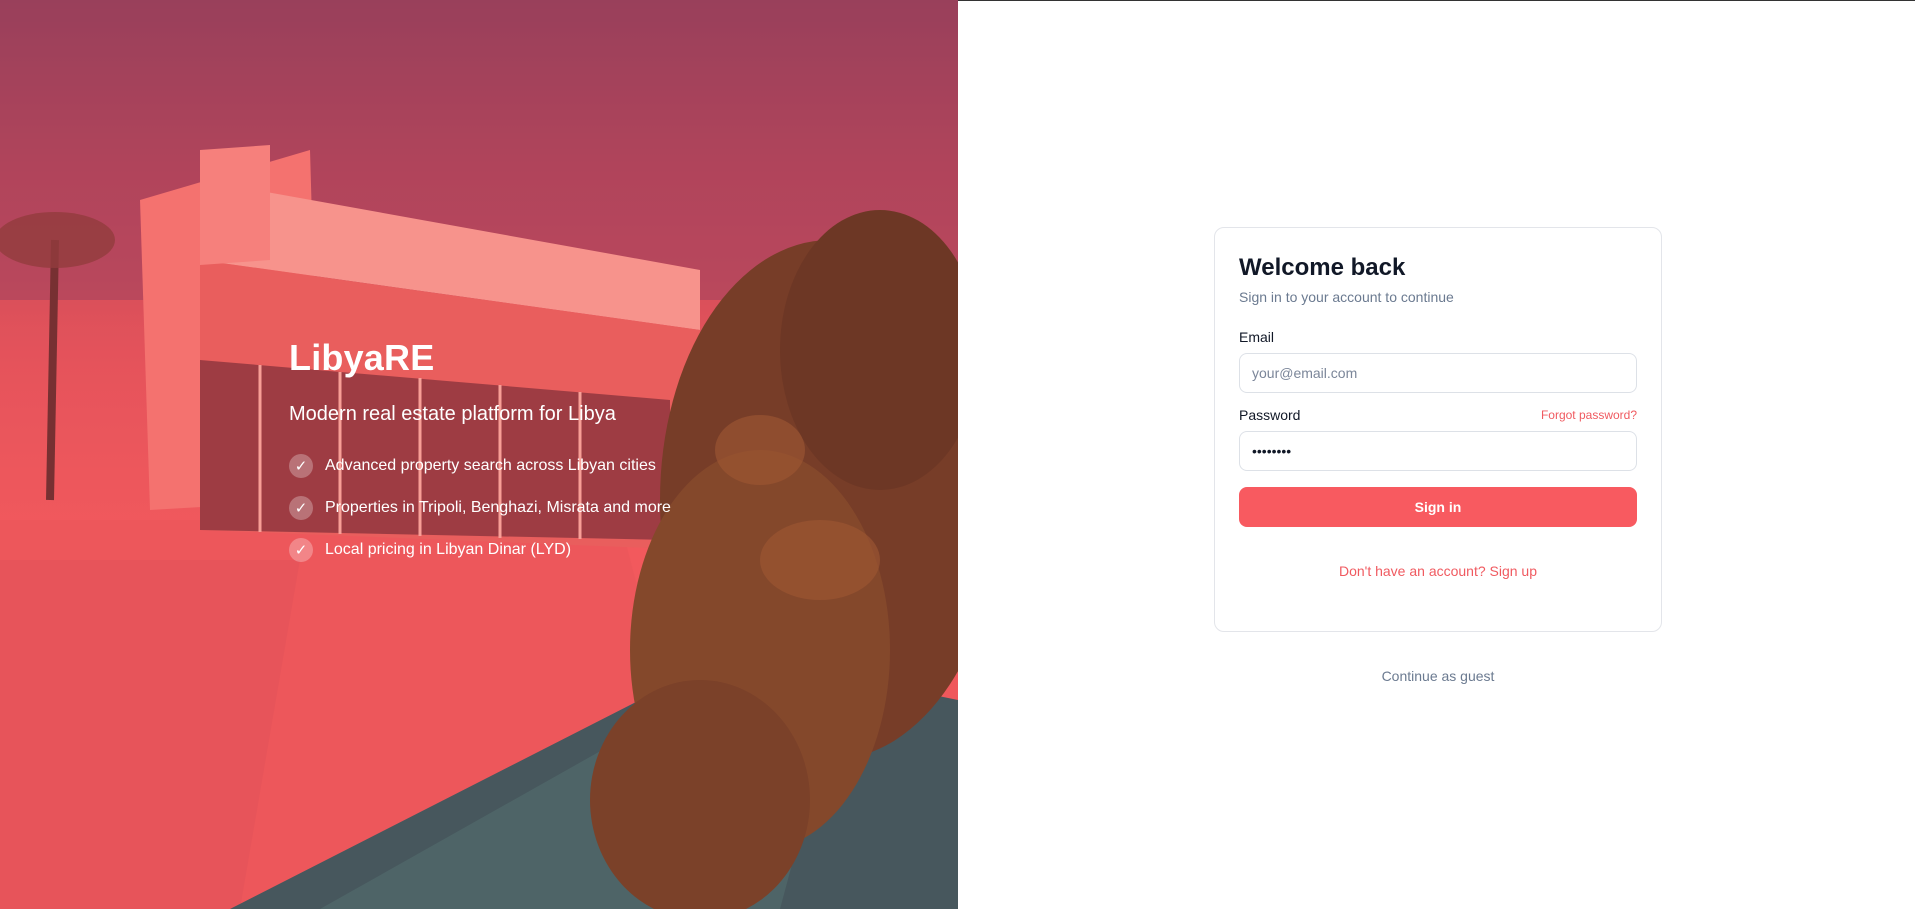 The image size is (1915, 909). Describe the element at coordinates (1438, 415) in the screenshot. I see `password-label-row: Password Forgot password?` at that location.